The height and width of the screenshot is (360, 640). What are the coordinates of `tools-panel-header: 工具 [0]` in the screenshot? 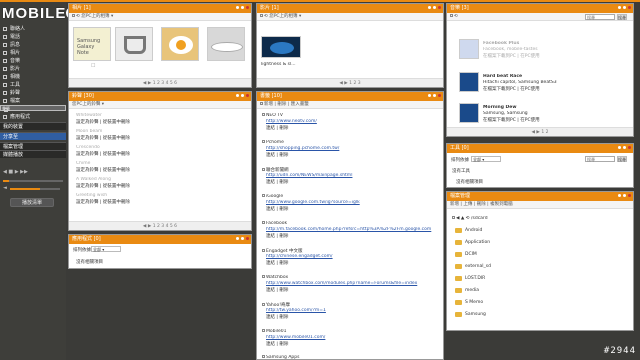 It's located at (540, 148).